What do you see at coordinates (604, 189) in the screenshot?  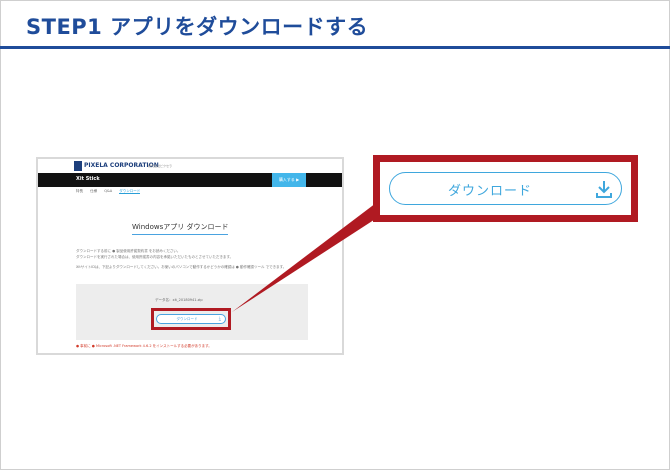 I see `download-icon` at bounding box center [604, 189].